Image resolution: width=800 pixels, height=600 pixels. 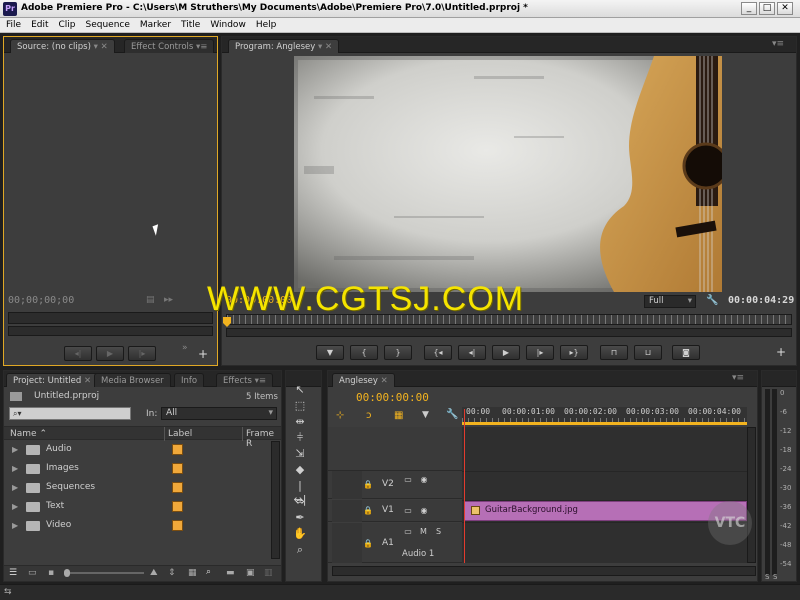 What do you see at coordinates (300, 492) in the screenshot?
I see `slip-tool-icon: |↔|` at bounding box center [300, 492].